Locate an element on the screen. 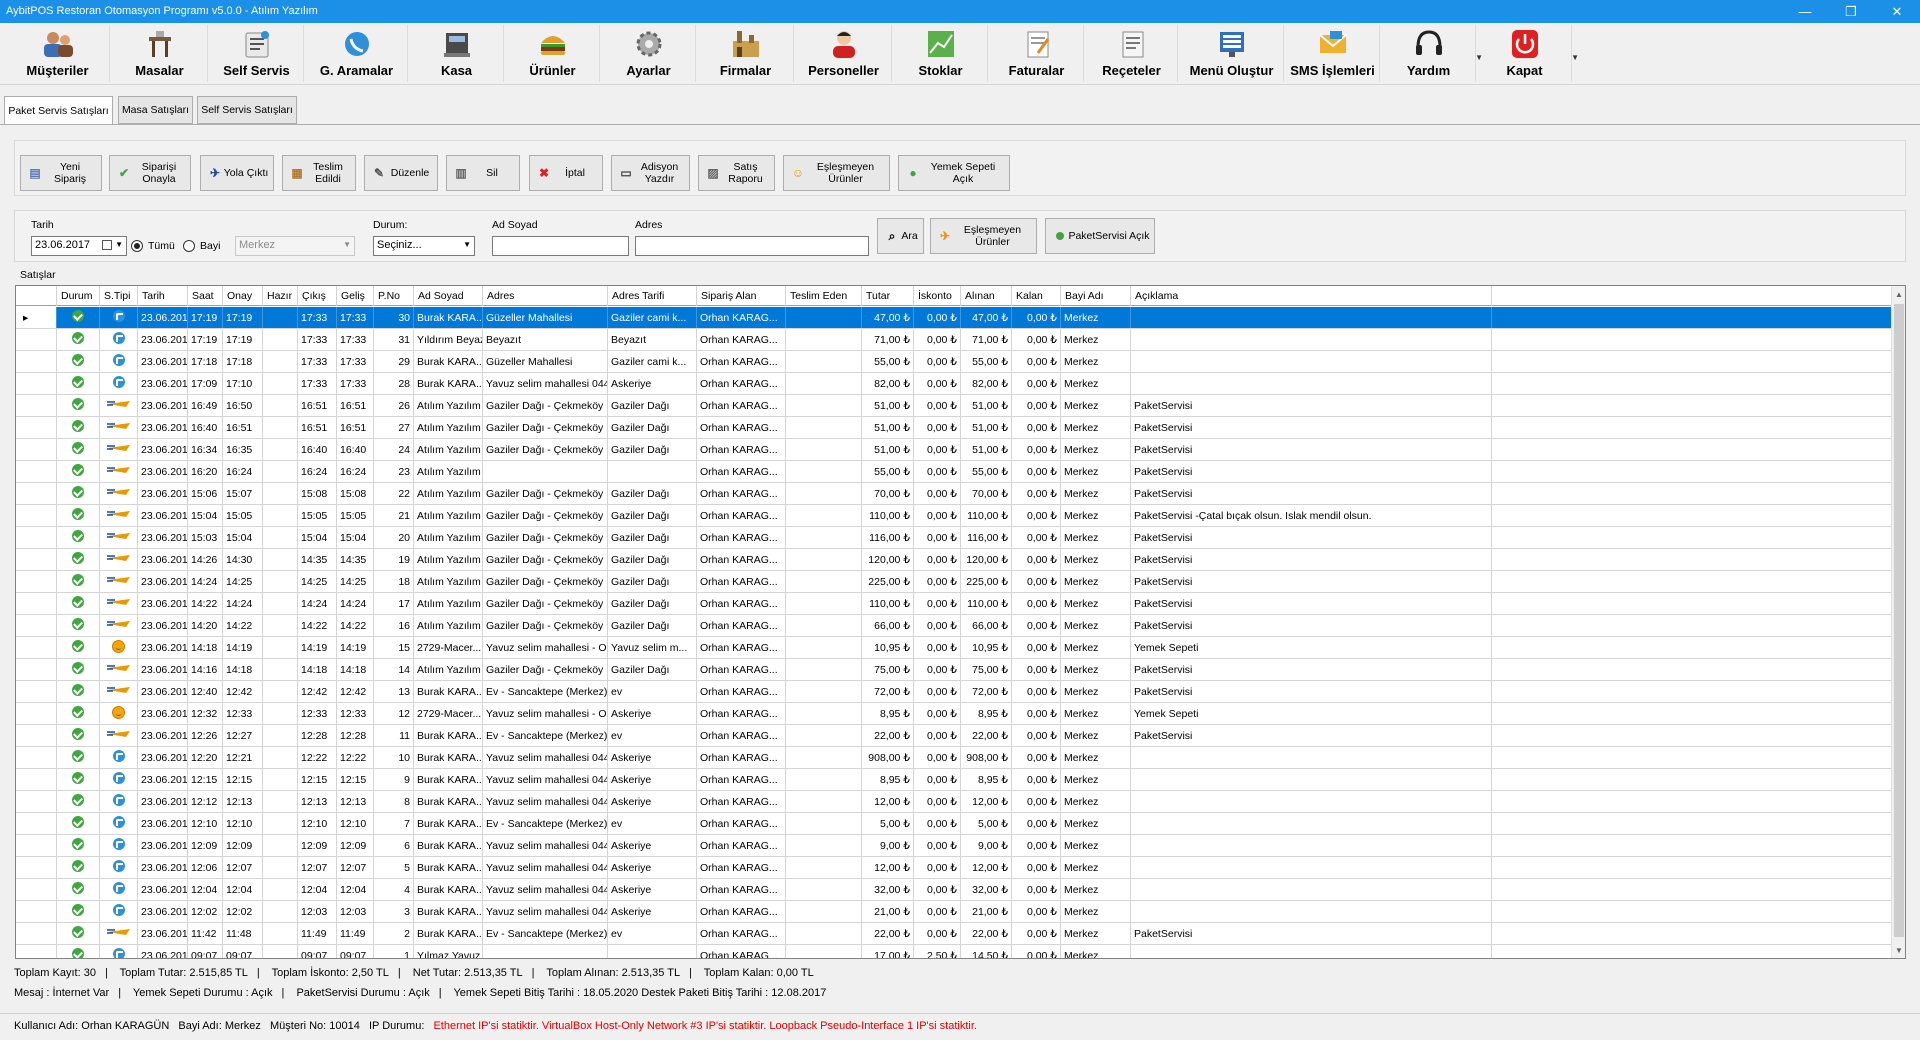  restore-button: ❐ is located at coordinates (1851, 11).